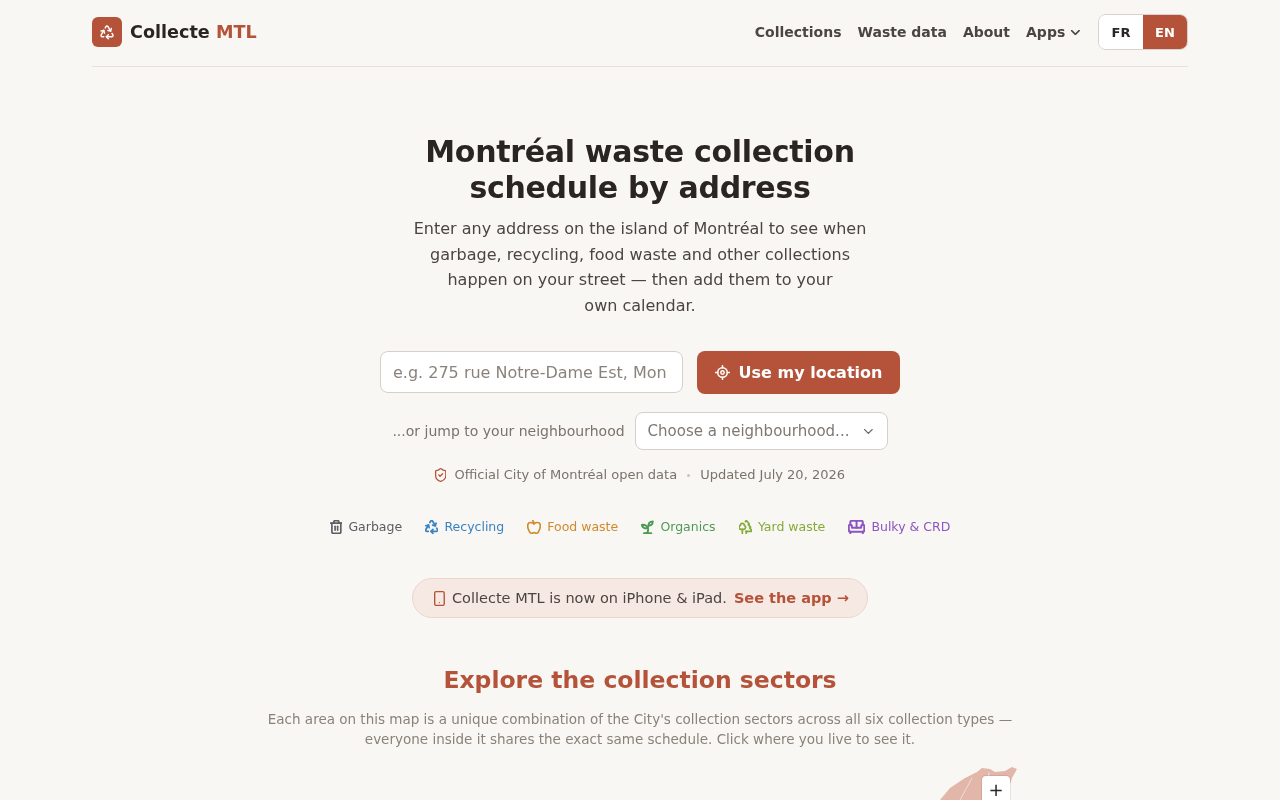 This screenshot has width=1280, height=800. What do you see at coordinates (375, 527) in the screenshot?
I see `legend-label: Garbage` at bounding box center [375, 527].